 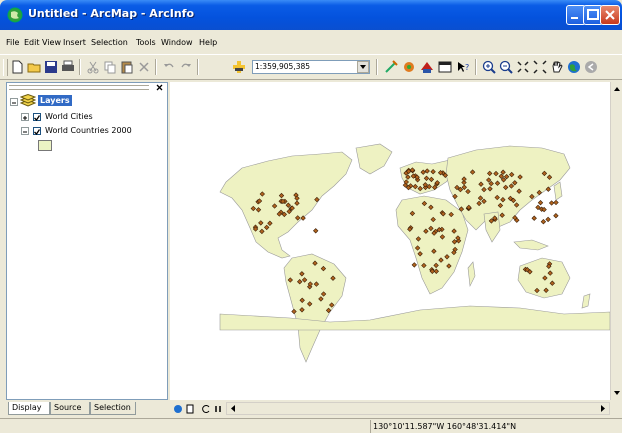 I want to click on cursor-coordinates: 130°10'11.587"W 160°48'31.414"N, so click(x=496, y=426).